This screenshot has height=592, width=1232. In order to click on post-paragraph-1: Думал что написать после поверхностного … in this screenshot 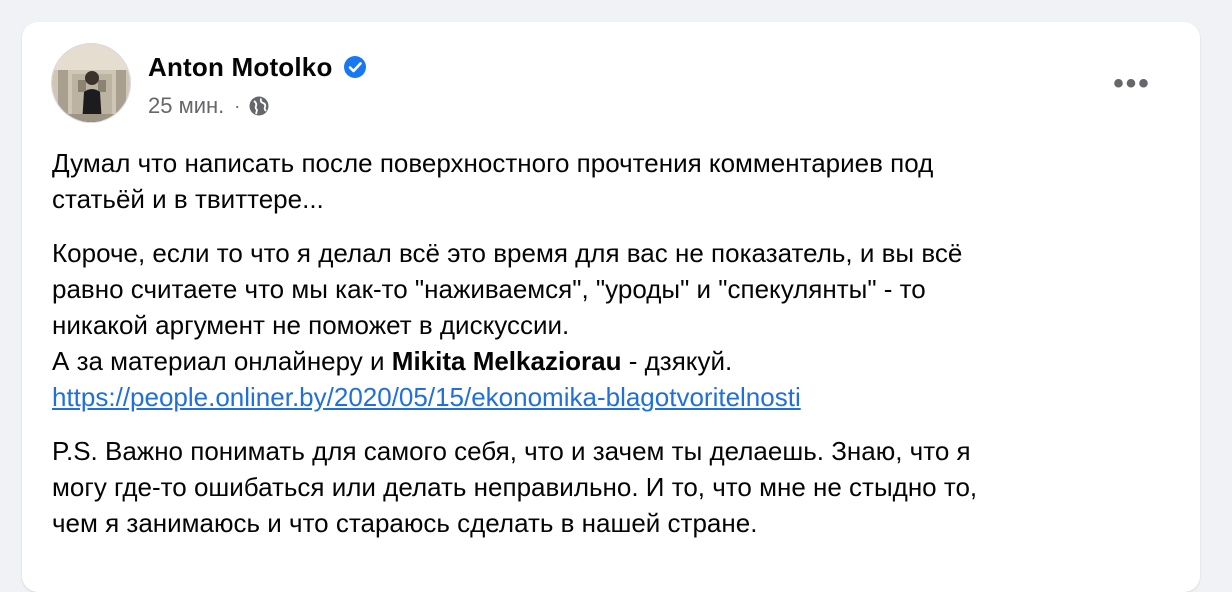, I will do `click(602, 181)`.